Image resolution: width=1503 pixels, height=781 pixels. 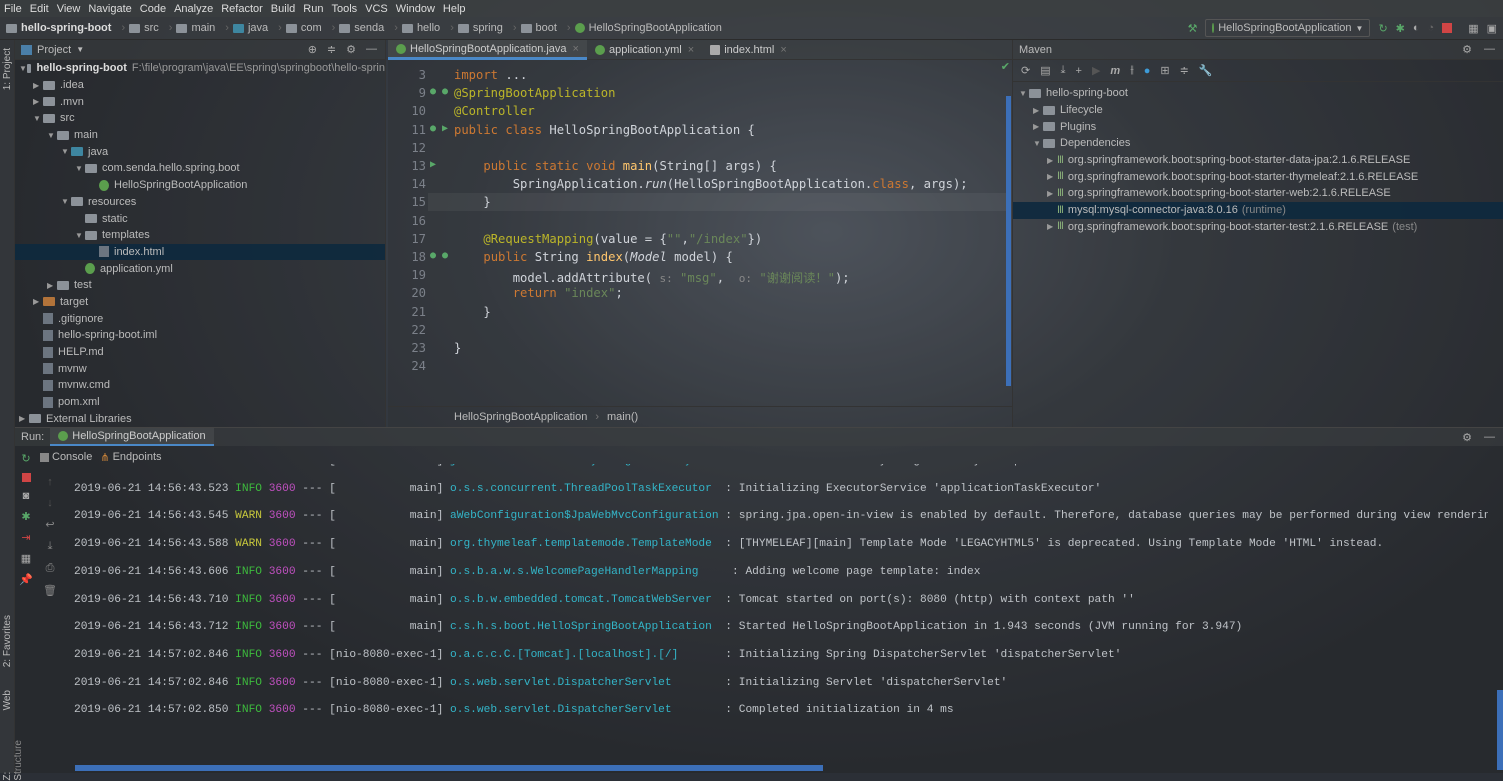 What do you see at coordinates (200, 402) in the screenshot?
I see `tree-item: pom.xml` at bounding box center [200, 402].